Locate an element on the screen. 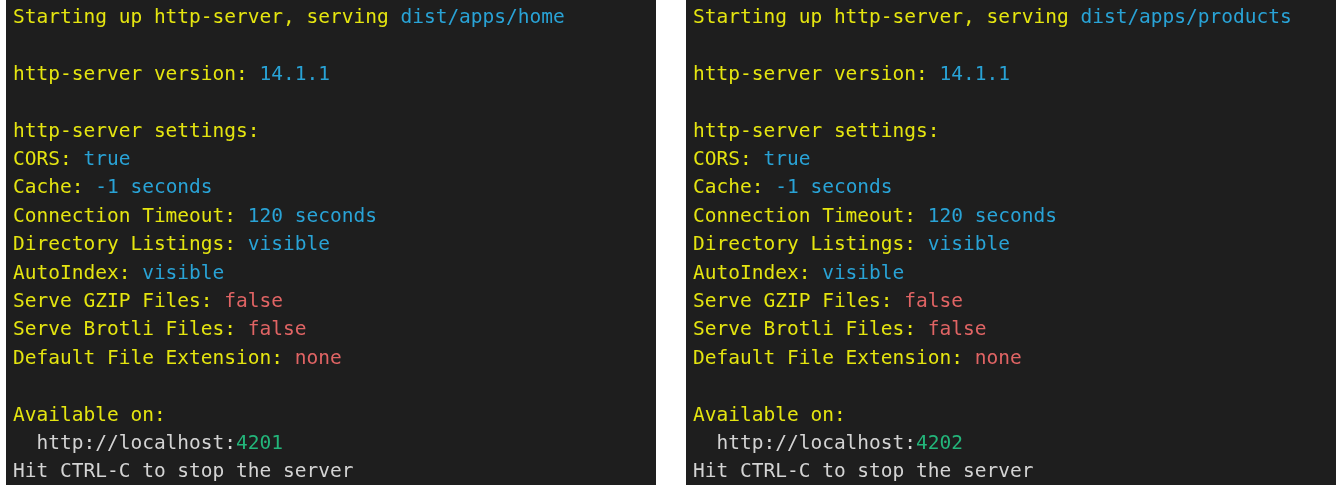 The height and width of the screenshot is (485, 1344). terminal-line: Starting up http-server, serving dist/apps/home is located at coordinates (289, 17).